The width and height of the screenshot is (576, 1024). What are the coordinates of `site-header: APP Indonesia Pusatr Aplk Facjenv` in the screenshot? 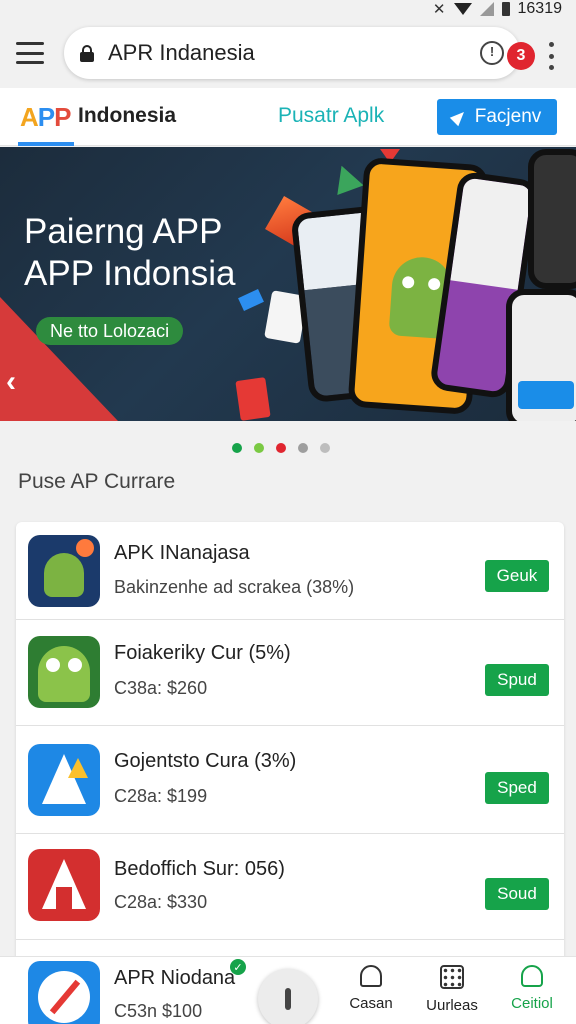 It's located at (288, 117).